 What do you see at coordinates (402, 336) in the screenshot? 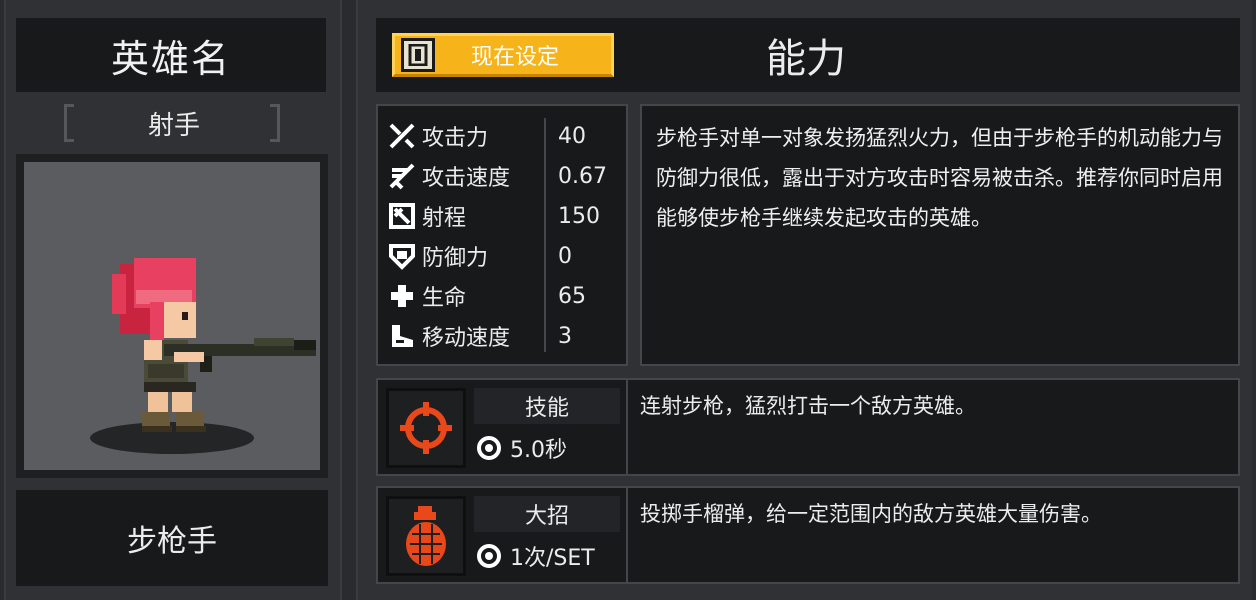
I see `move-speed-icon` at bounding box center [402, 336].